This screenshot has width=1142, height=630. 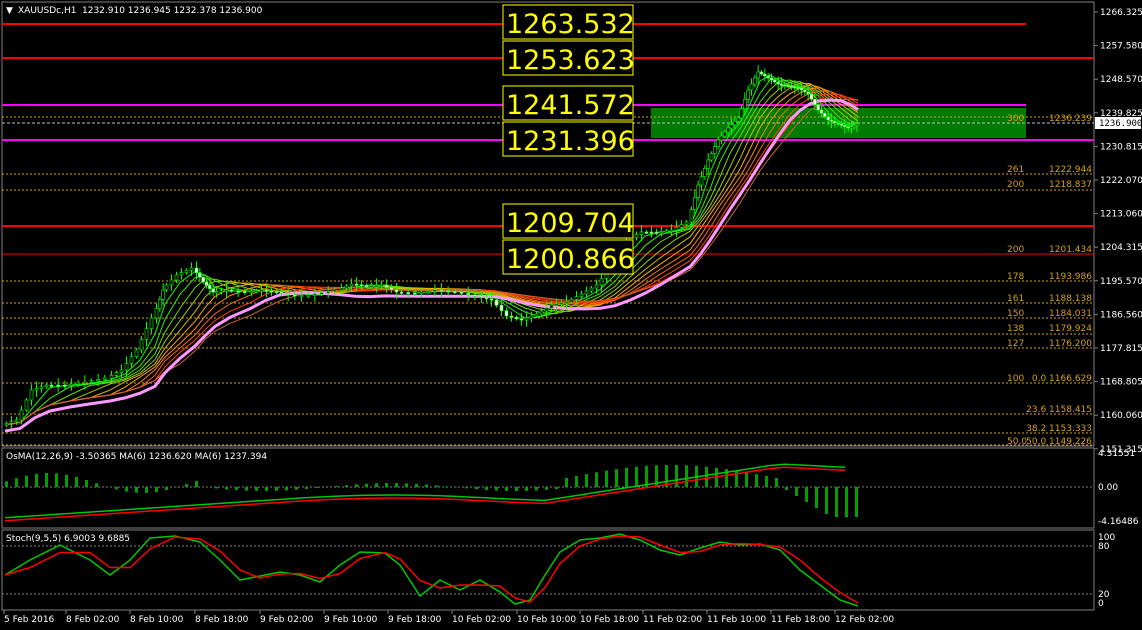 What do you see at coordinates (609, 620) in the screenshot?
I see `time-tick: 10 Feb 18:00` at bounding box center [609, 620].